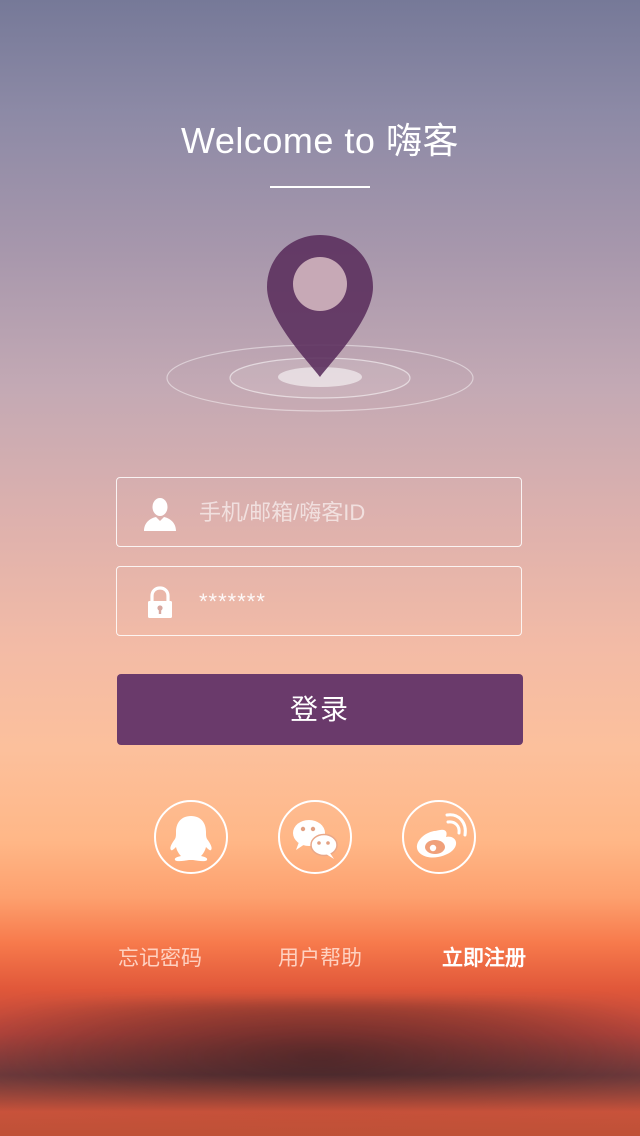 The height and width of the screenshot is (1136, 640). I want to click on weibo-login-button, so click(439, 837).